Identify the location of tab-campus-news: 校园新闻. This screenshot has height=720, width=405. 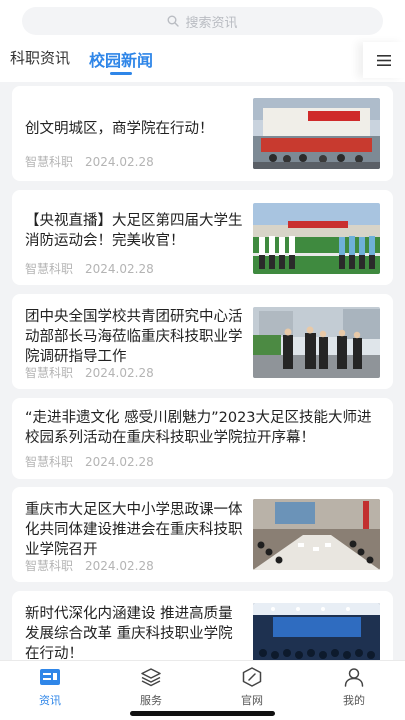
(121, 59).